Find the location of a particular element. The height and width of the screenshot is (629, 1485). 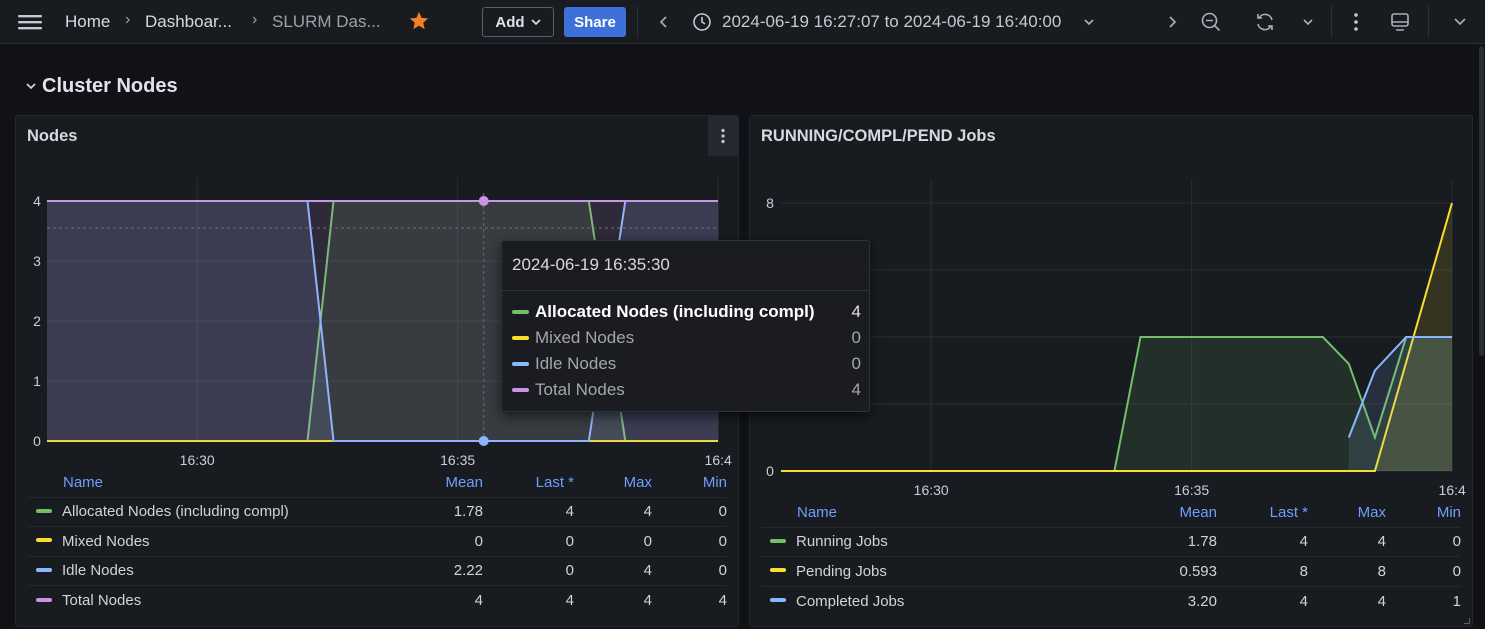

menu-icon is located at coordinates (30, 22).